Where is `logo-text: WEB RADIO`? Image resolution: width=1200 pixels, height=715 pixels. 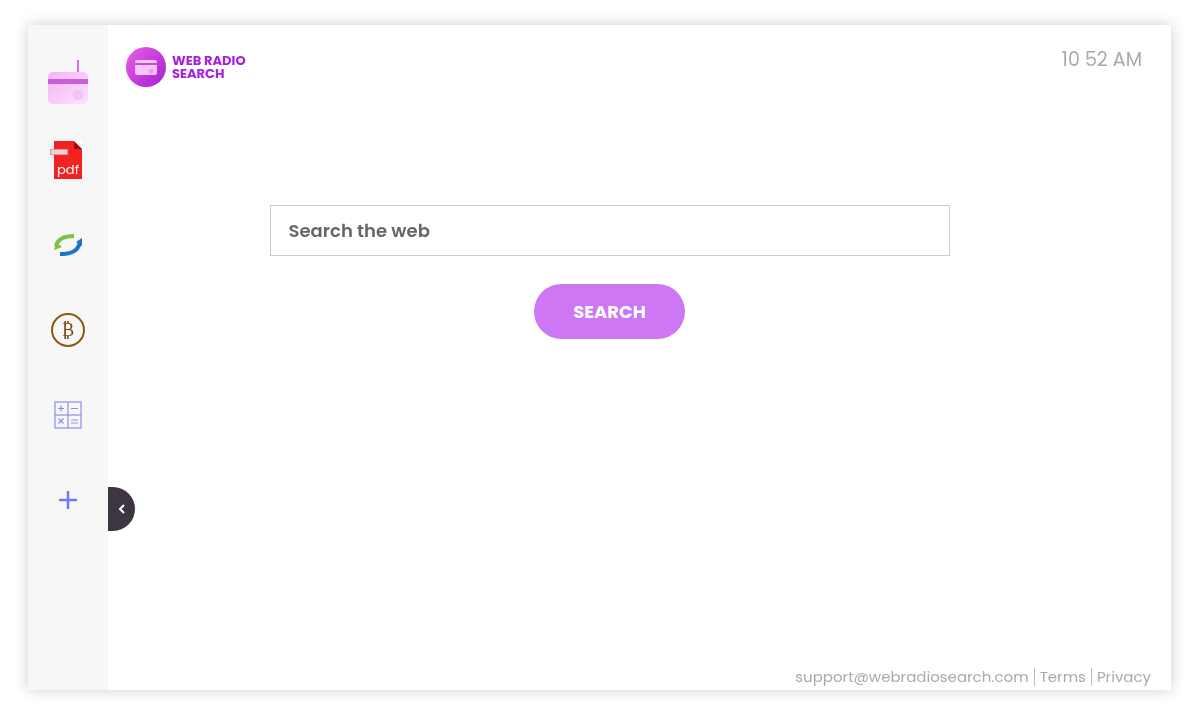 logo-text: WEB RADIO is located at coordinates (209, 60).